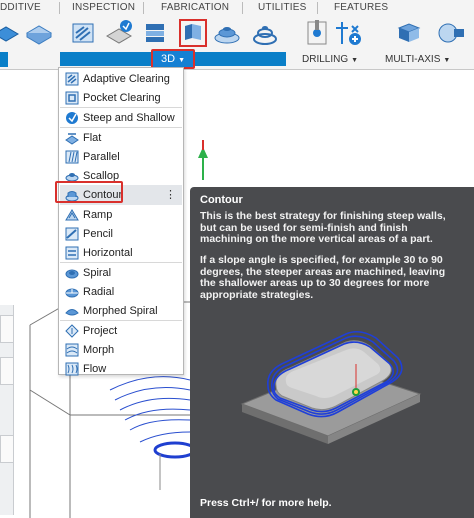 The height and width of the screenshot is (518, 474). I want to click on menu-item-adaptive-clearing: Adaptive Clearing, so click(121, 78).